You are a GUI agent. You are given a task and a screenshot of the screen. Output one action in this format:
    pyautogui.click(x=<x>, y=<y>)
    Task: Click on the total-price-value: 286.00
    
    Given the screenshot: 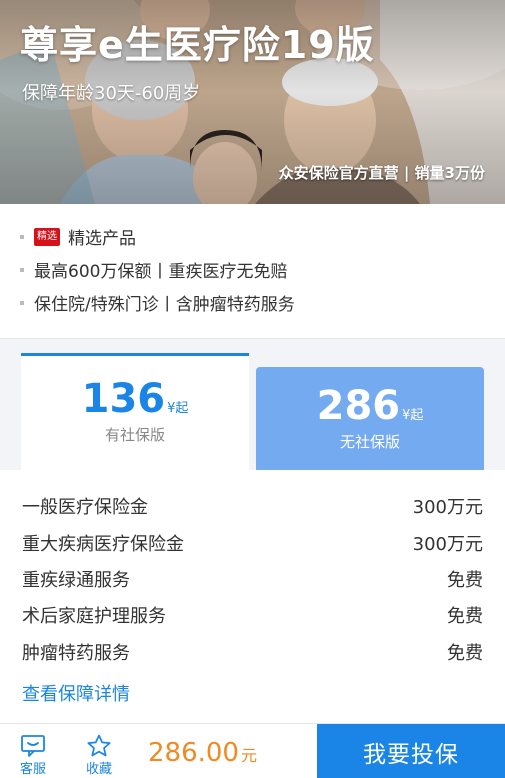 What is the action you would take?
    pyautogui.click(x=193, y=753)
    